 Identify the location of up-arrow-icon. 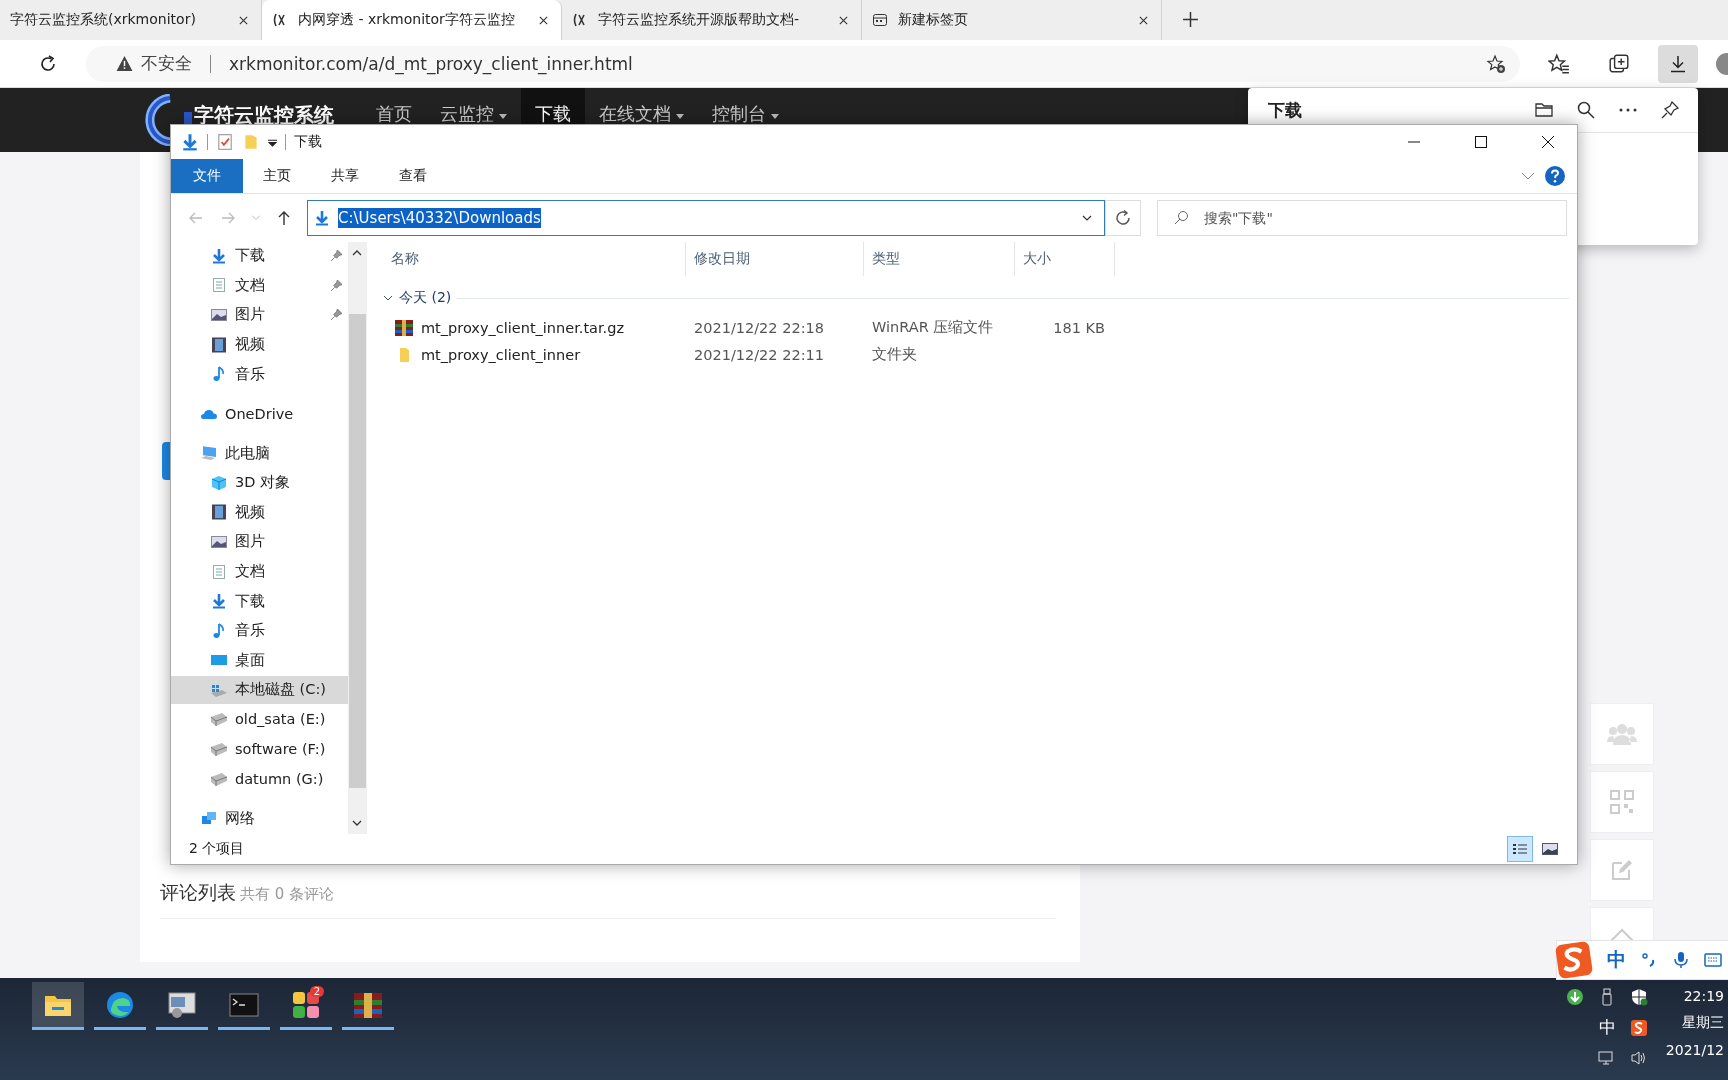
(284, 218).